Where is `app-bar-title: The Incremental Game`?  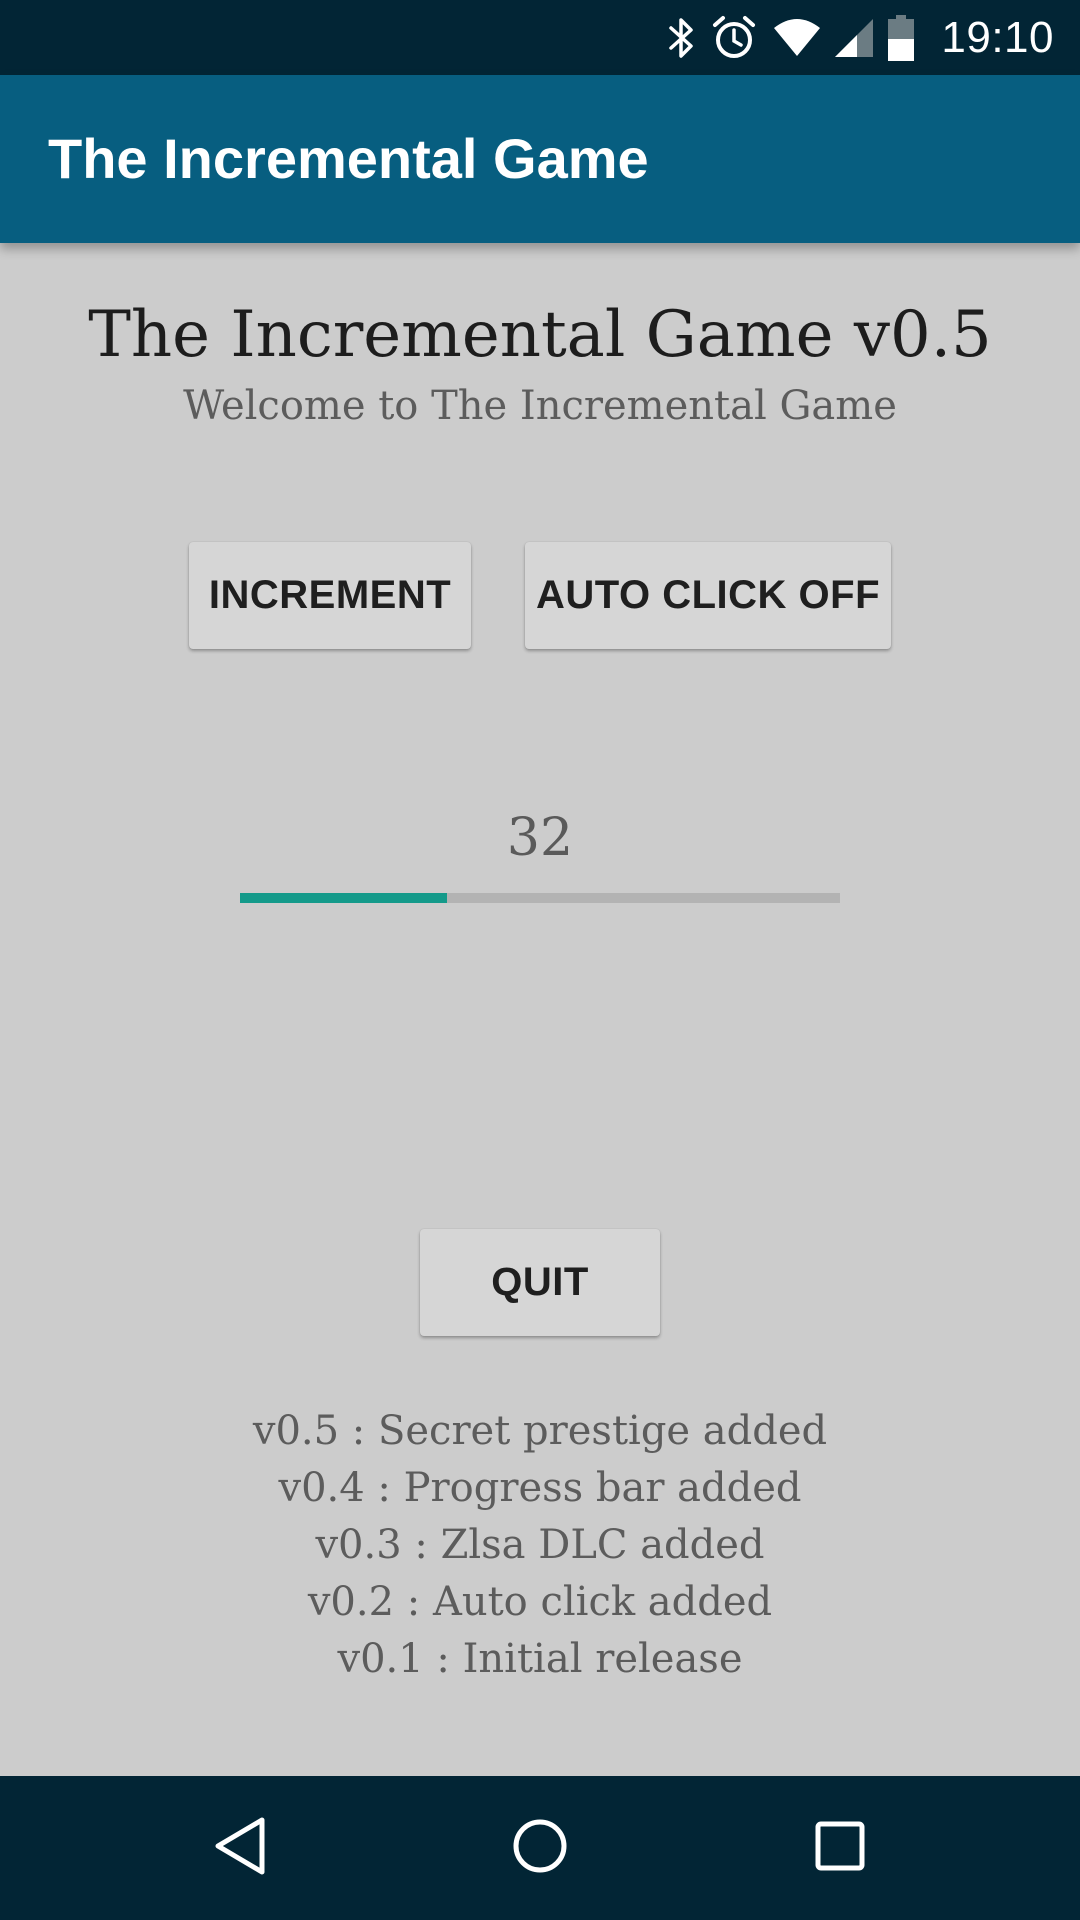
app-bar-title: The Incremental Game is located at coordinates (348, 158).